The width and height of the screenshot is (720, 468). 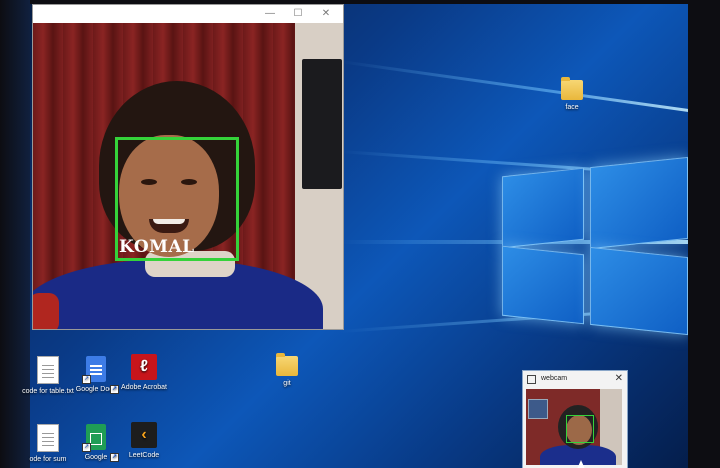 I want to click on desktop-icon-label: LeetCode, so click(x=144, y=455).